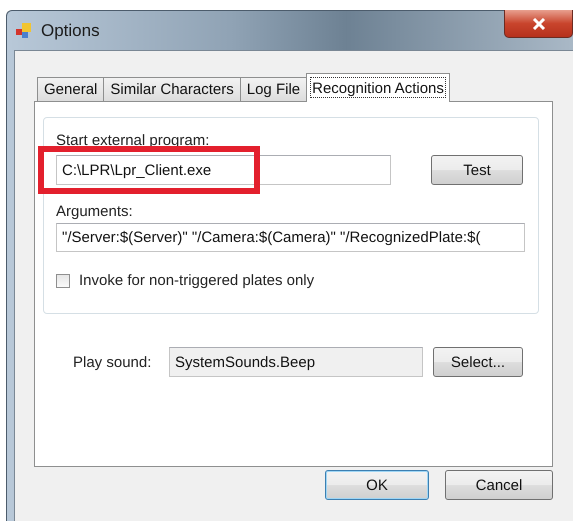 The image size is (573, 521). I want to click on app-icon, so click(24, 31).